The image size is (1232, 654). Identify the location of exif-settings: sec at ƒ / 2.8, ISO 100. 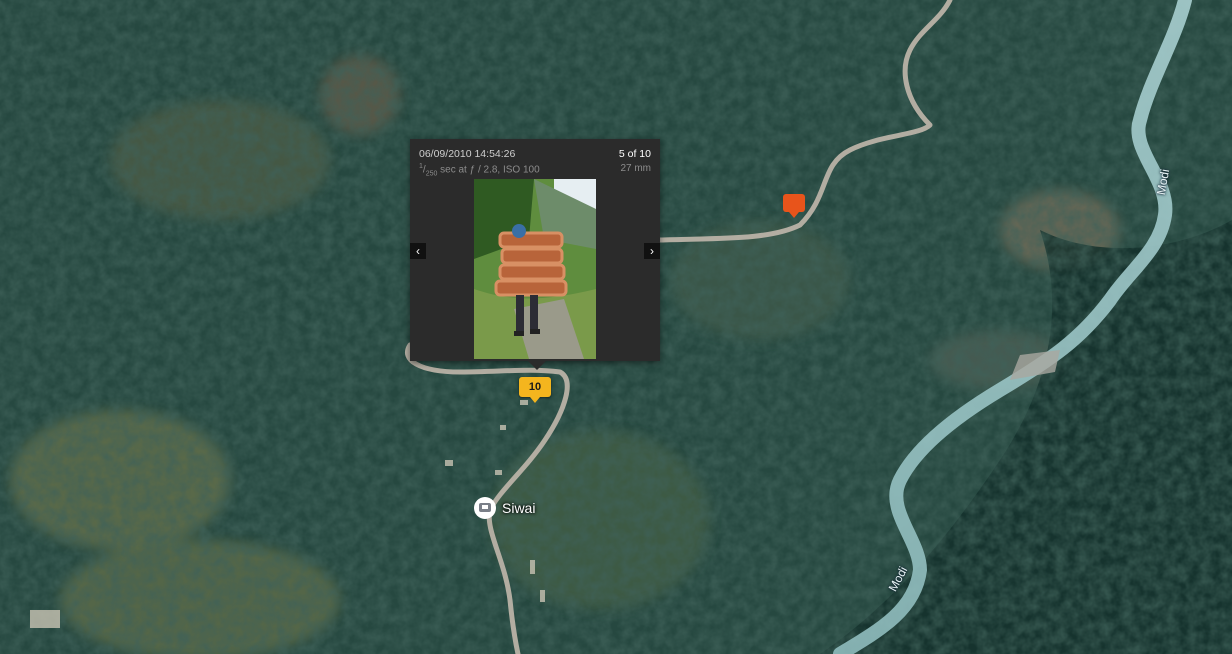
(488, 170).